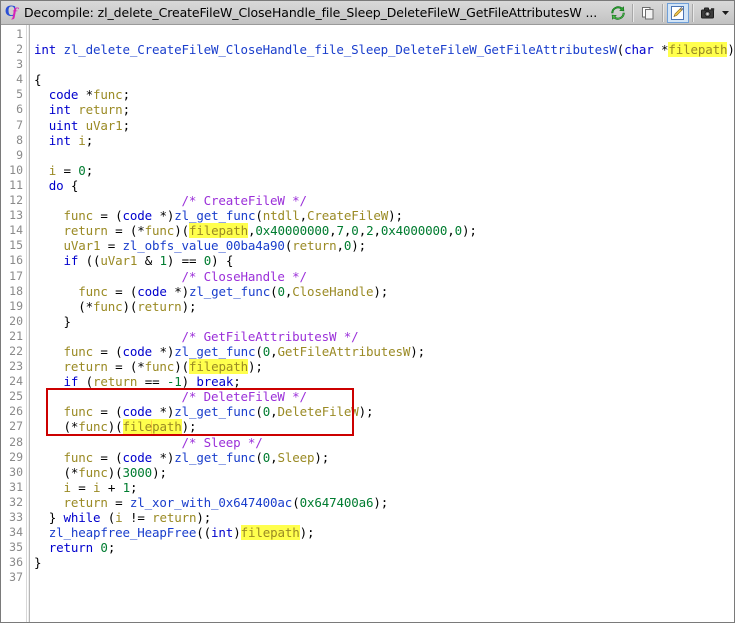 The width and height of the screenshot is (735, 623). What do you see at coordinates (384, 427) in the screenshot?
I see `code-line: (*func)(filepath);` at bounding box center [384, 427].